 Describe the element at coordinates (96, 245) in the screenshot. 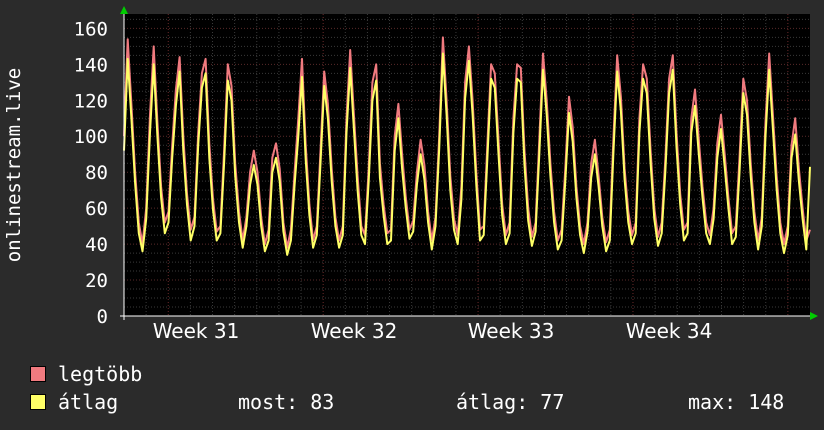

I see `y-tick-label: 40` at that location.